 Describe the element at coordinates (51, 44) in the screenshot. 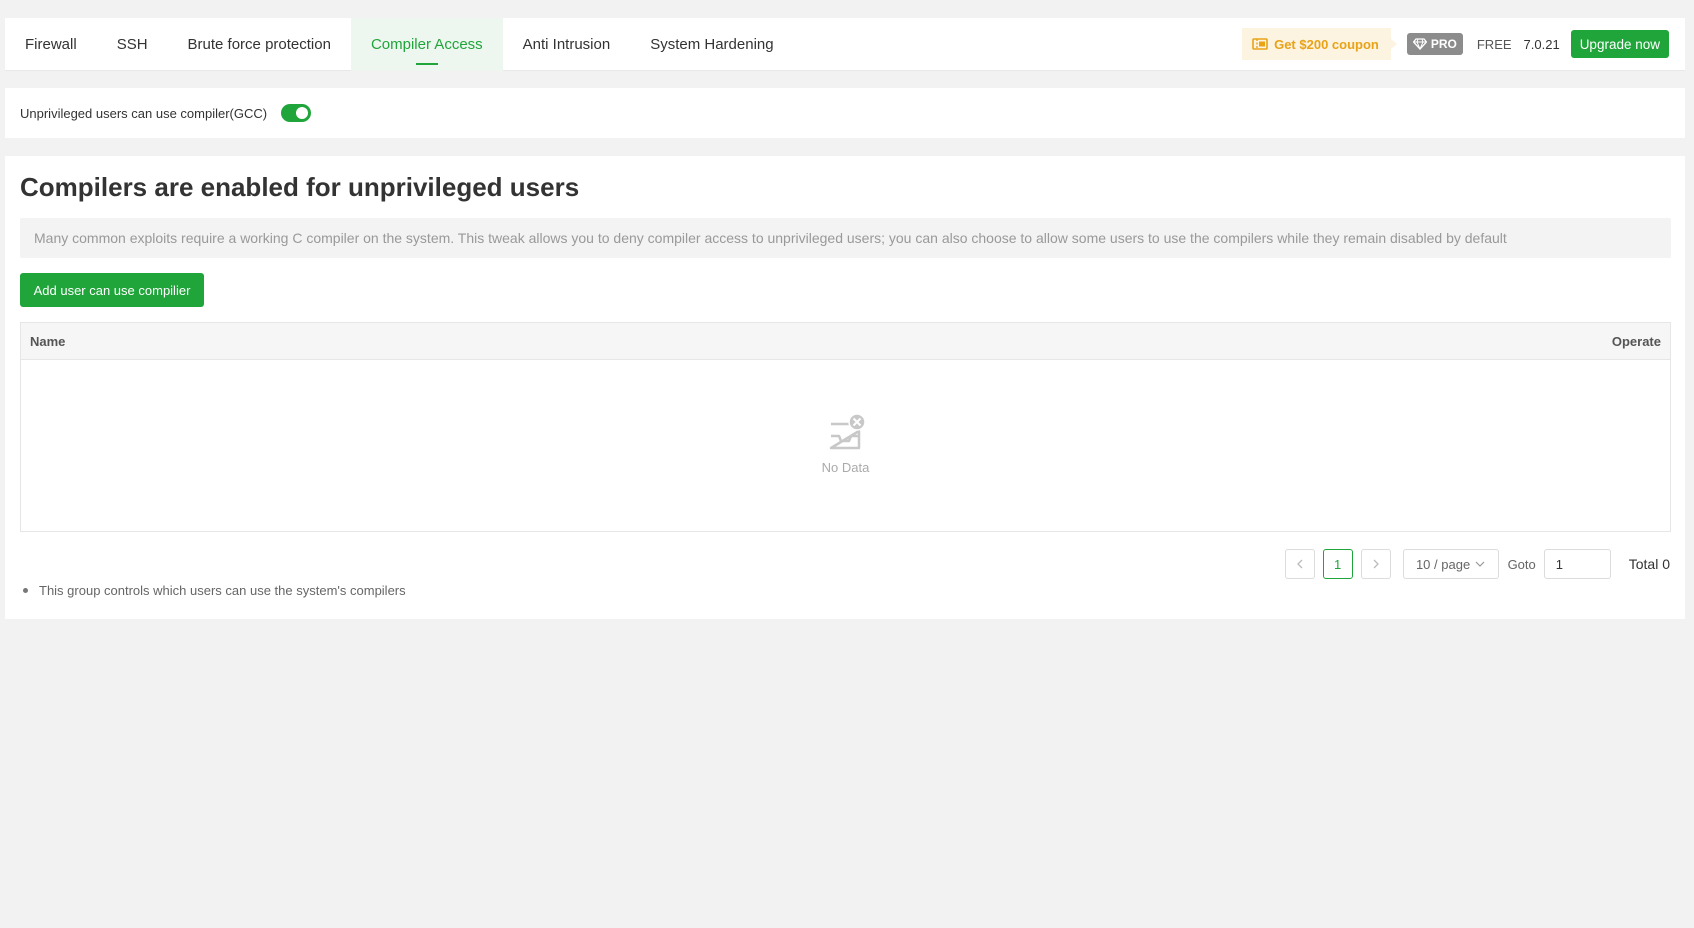

I see `tab-firewall: Firewall` at that location.